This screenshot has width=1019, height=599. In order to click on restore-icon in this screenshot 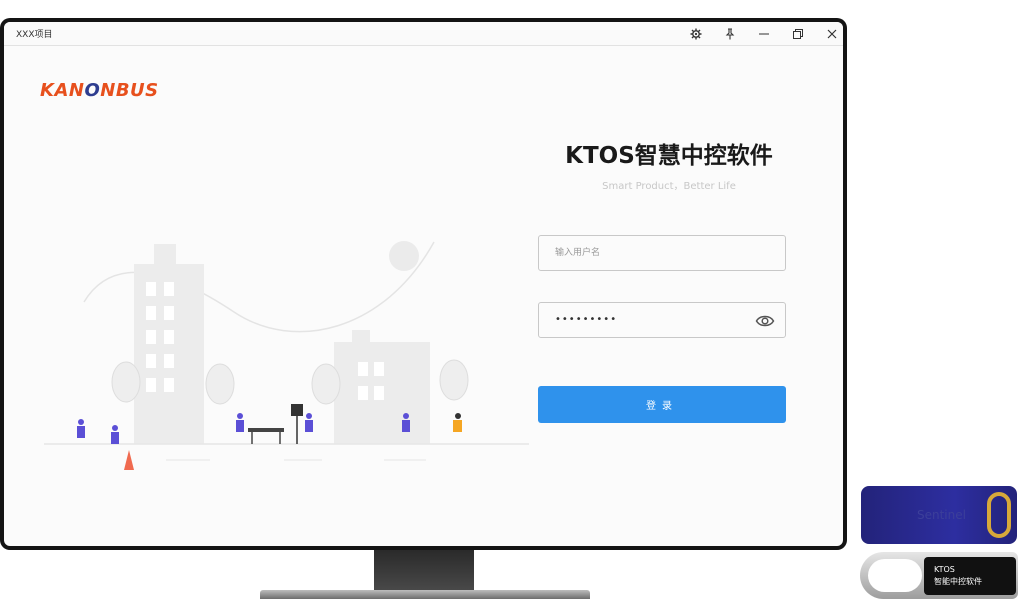, I will do `click(798, 34)`.